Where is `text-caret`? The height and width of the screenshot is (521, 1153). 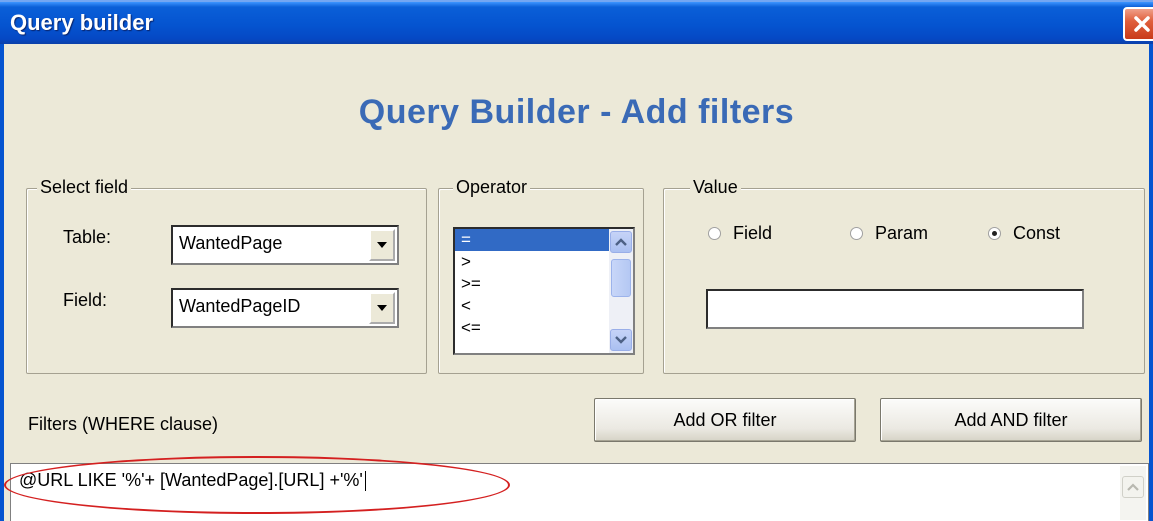 text-caret is located at coordinates (365, 481).